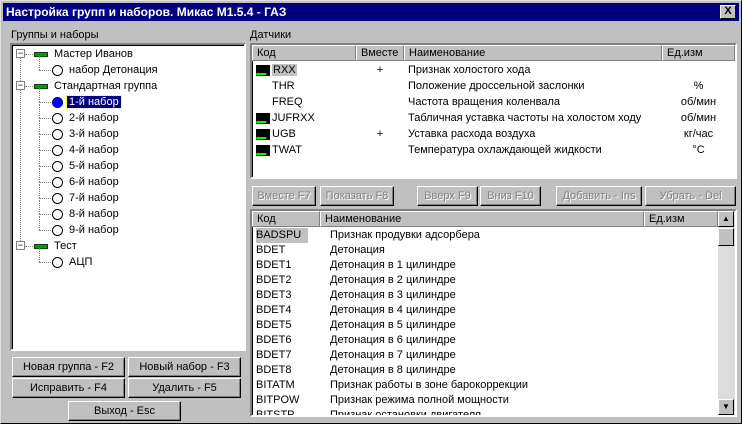 This screenshot has height=424, width=742. I want to click on list-item: BDET6 Детонация в 6 цилиндре, so click(485, 340).